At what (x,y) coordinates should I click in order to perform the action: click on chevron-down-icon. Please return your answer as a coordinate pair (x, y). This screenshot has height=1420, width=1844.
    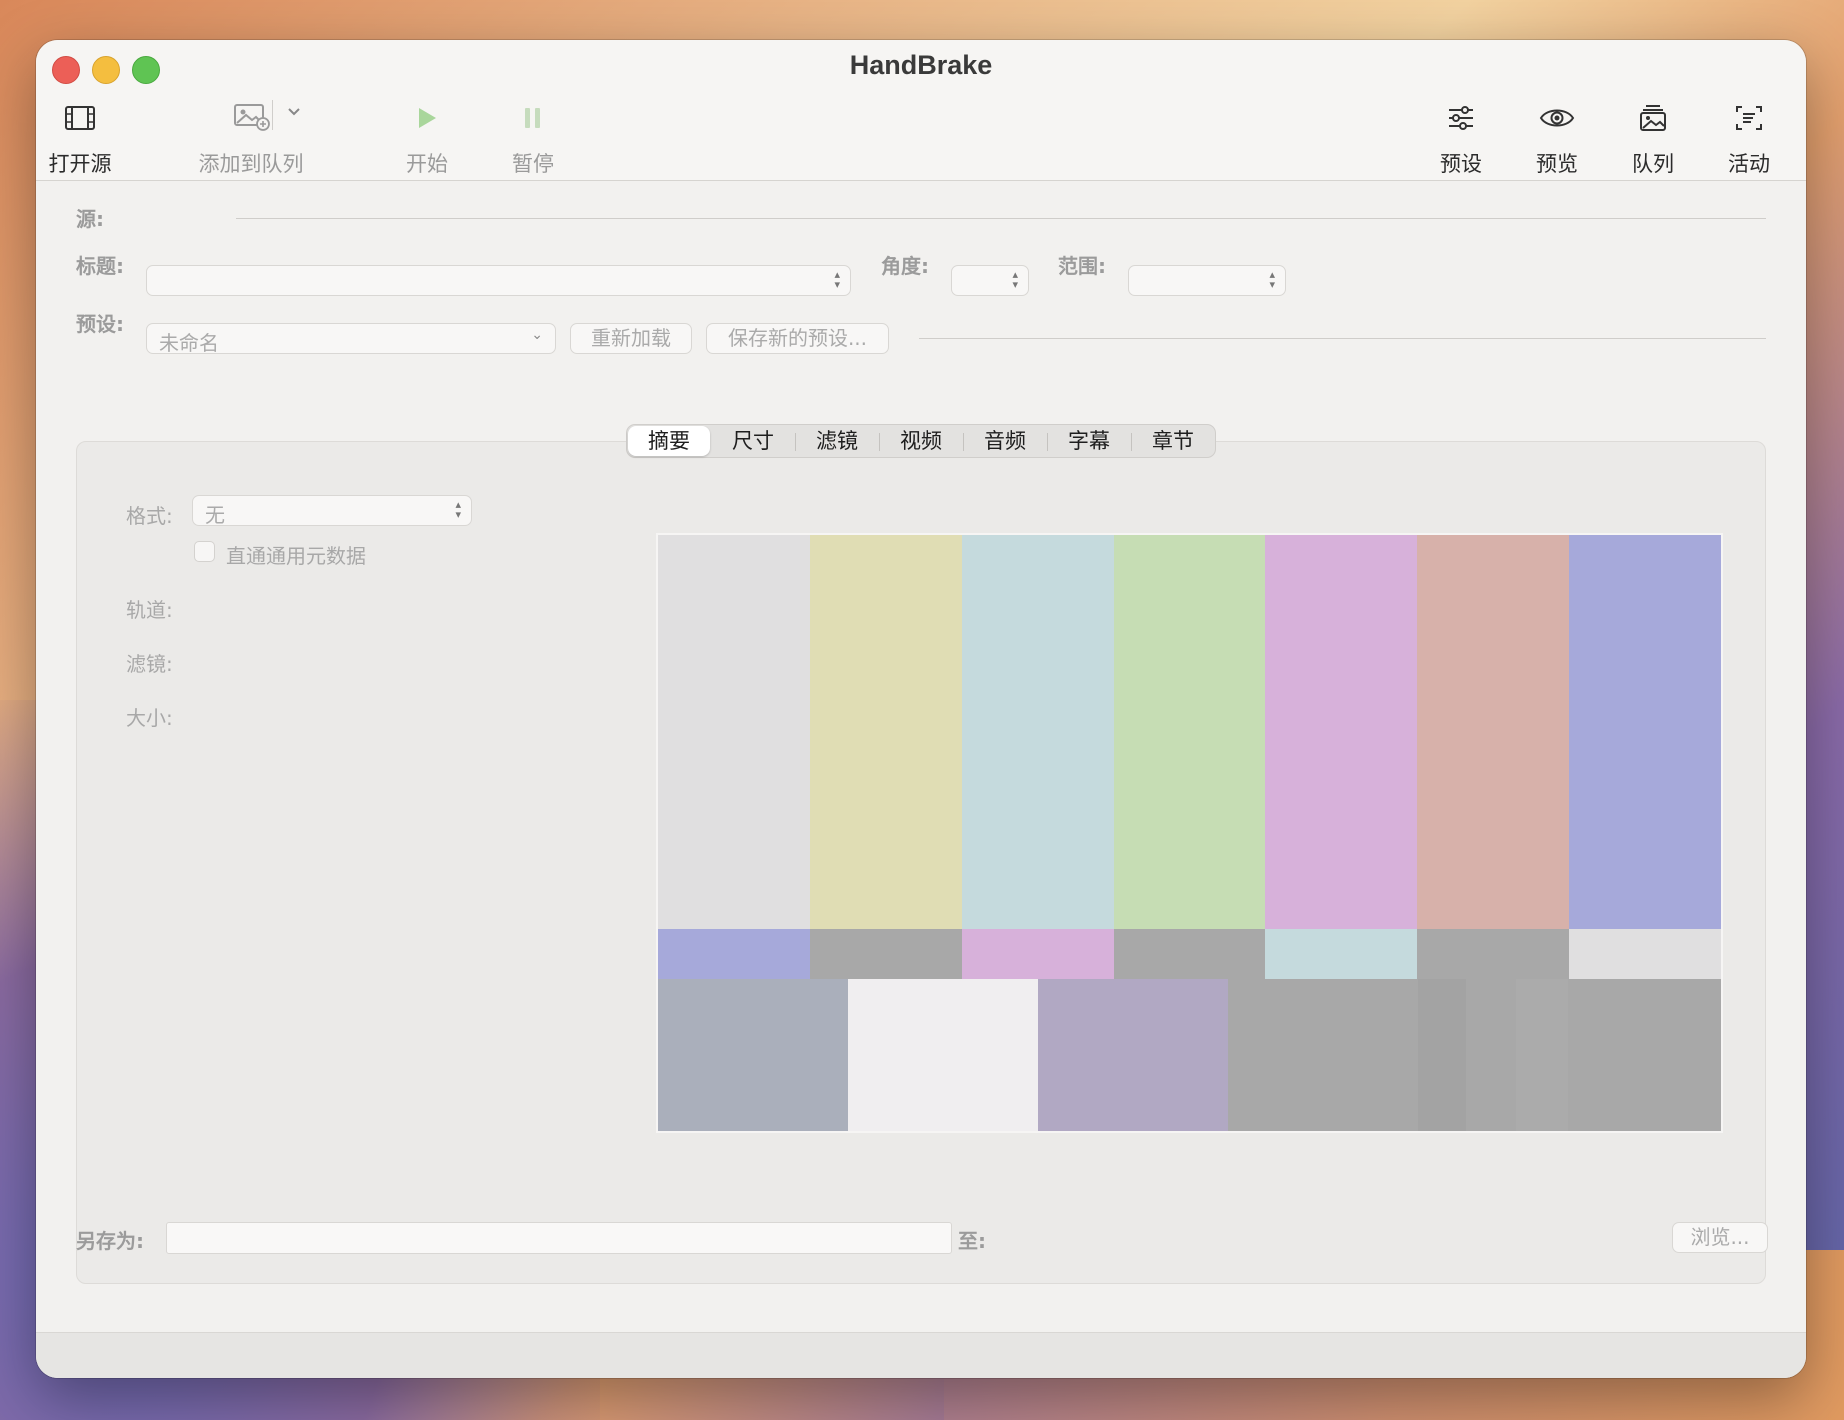
    Looking at the image, I should click on (294, 114).